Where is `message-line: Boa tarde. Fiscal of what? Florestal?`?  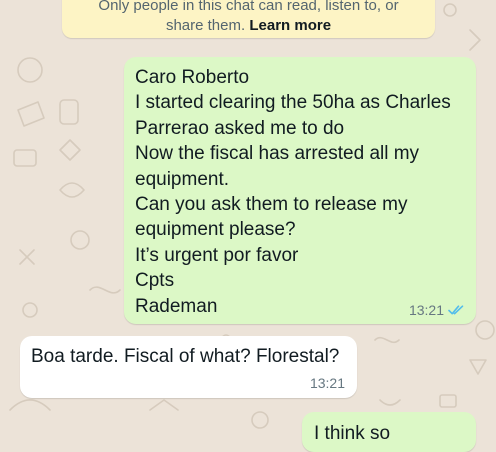
message-line: Boa tarde. Fiscal of what? Florestal? is located at coordinates (185, 356).